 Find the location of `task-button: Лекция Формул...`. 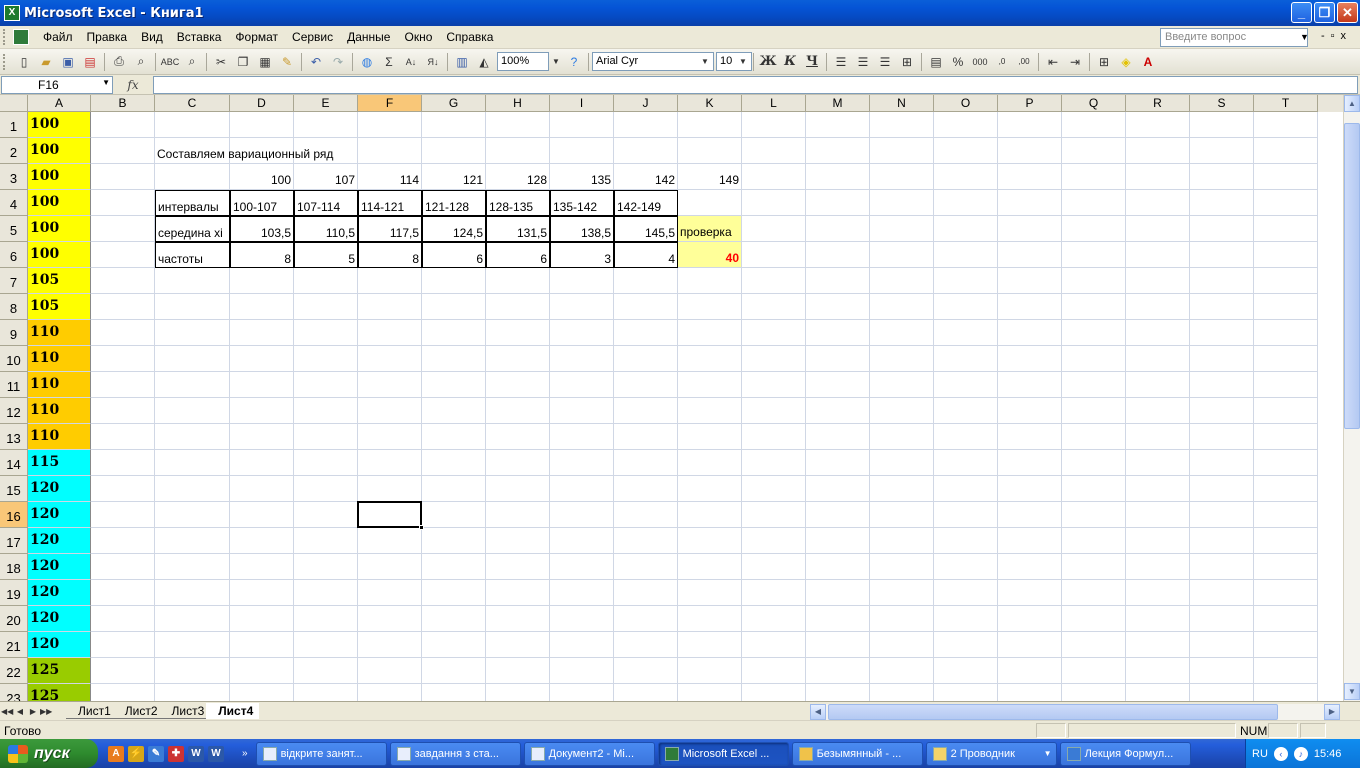

task-button: Лекция Формул... is located at coordinates (1125, 753).